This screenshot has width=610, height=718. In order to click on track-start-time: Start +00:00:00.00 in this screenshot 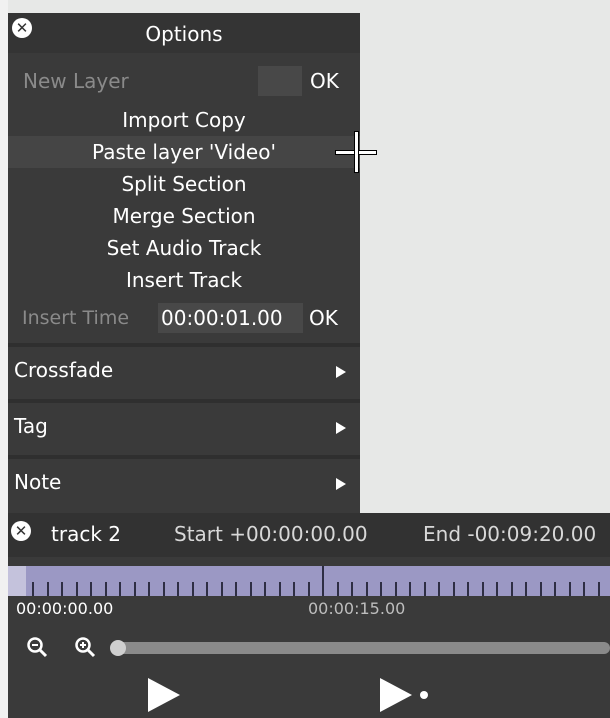, I will do `click(271, 534)`.